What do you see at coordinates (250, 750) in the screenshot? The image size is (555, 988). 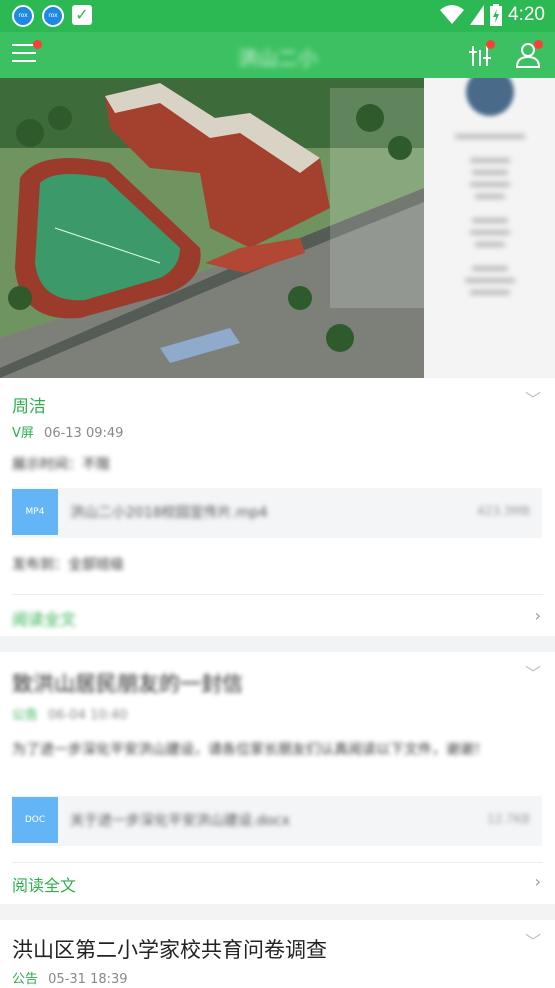 I see `post-body: 为了进一步深化平安洪山建设，请各位家长朋友们认真阅读以下文件，谢谢！` at bounding box center [250, 750].